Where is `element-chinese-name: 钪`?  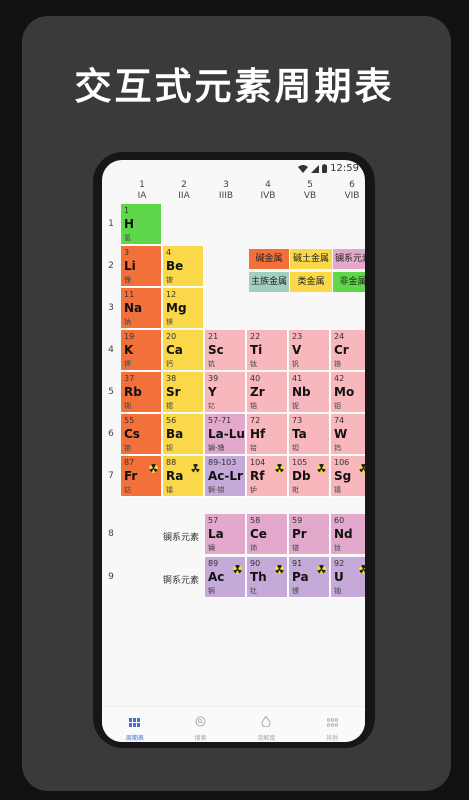
element-chinese-name: 钪 is located at coordinates (211, 364).